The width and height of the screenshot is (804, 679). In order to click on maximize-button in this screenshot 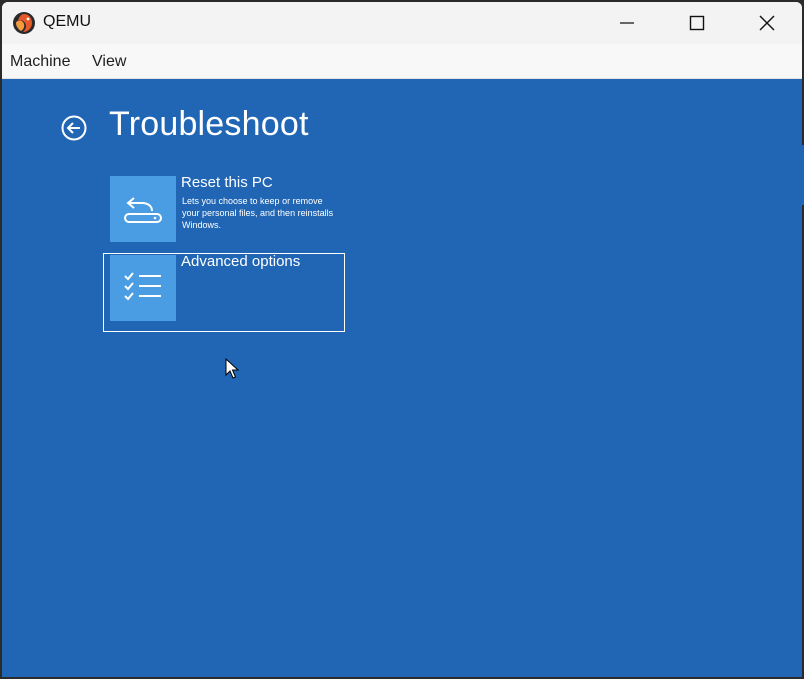, I will do `click(697, 23)`.